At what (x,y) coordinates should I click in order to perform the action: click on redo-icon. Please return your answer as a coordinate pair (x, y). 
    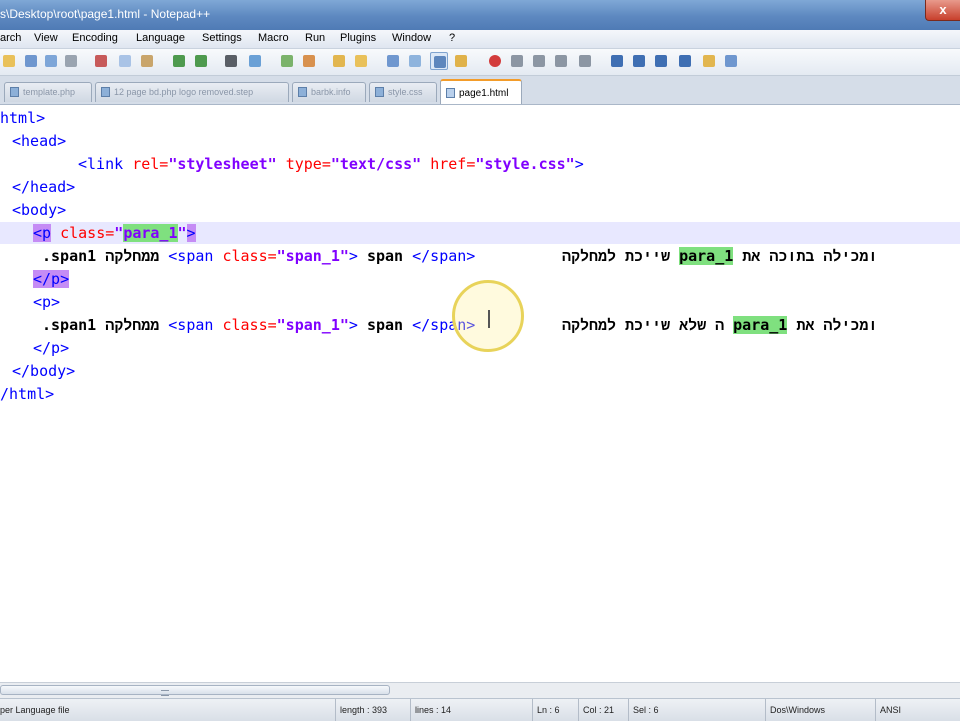
    Looking at the image, I should click on (201, 61).